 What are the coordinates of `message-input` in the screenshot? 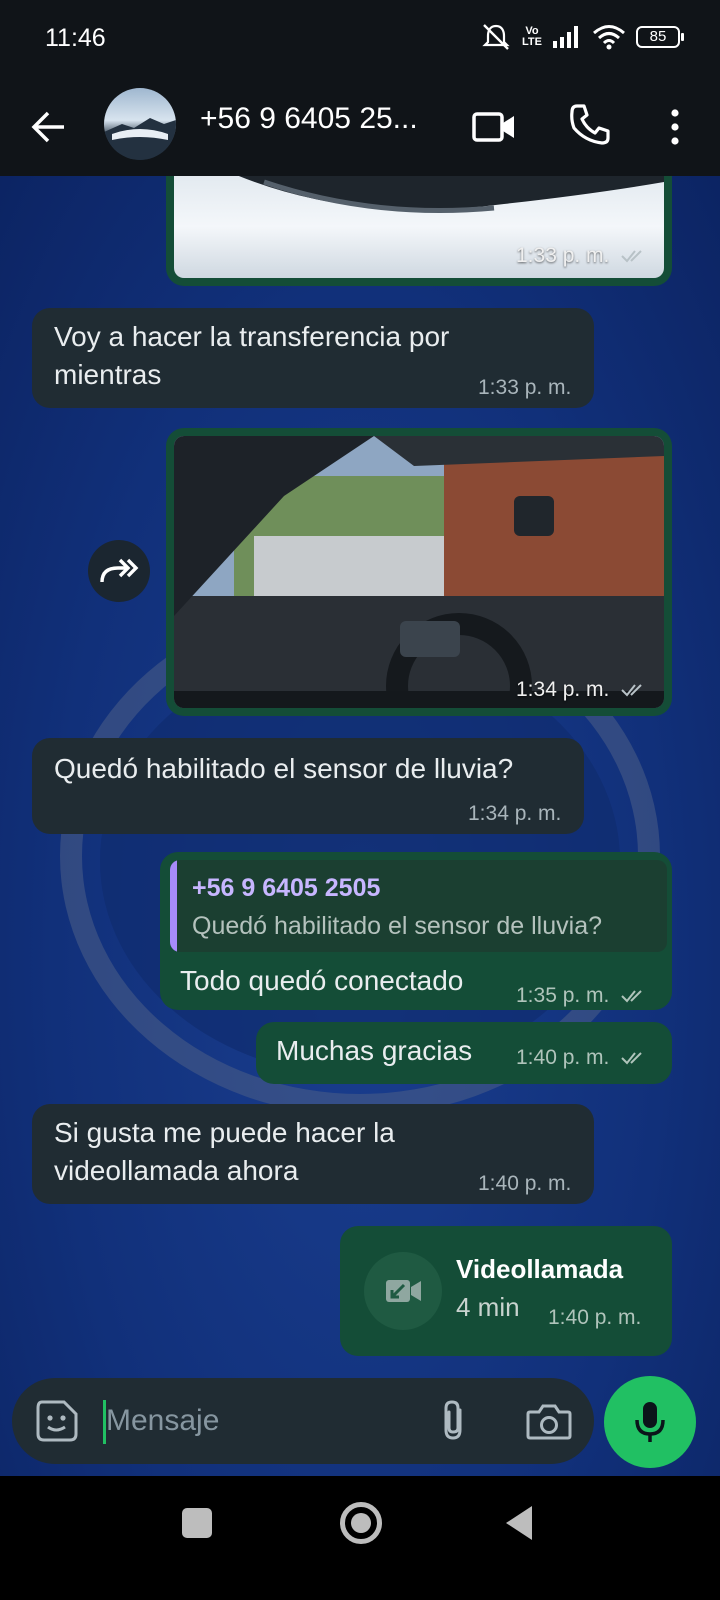 It's located at (256, 1421).